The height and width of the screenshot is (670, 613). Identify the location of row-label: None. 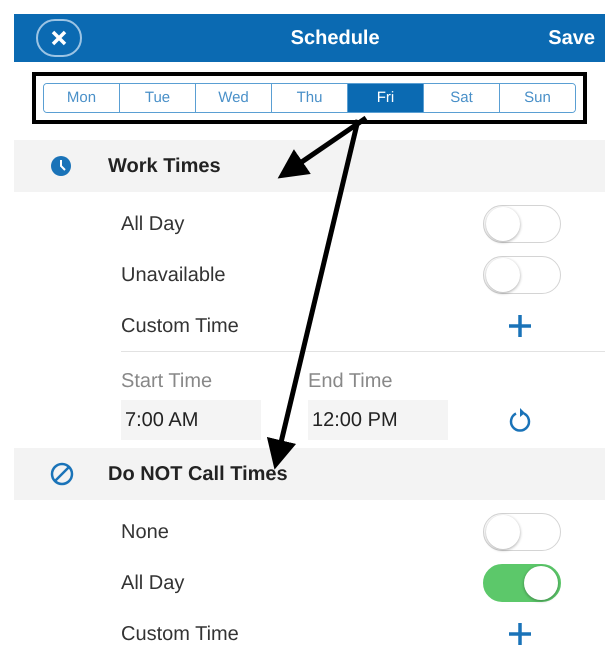
(145, 532).